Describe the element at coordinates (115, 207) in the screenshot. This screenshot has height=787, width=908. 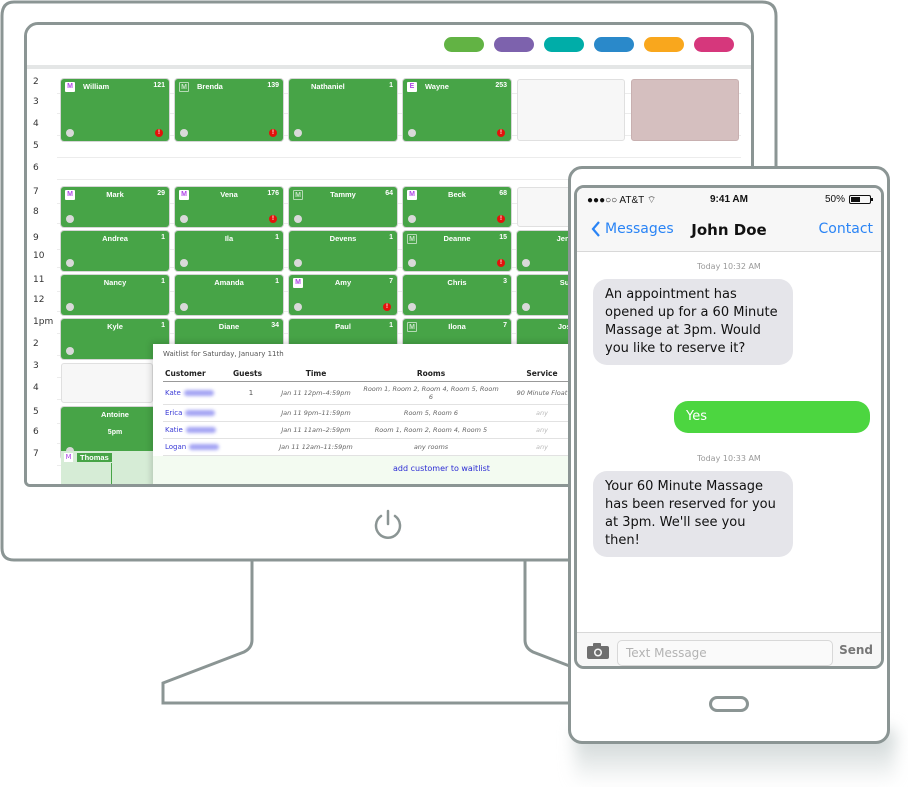
I see `appointment-card: M Mark 29` at that location.